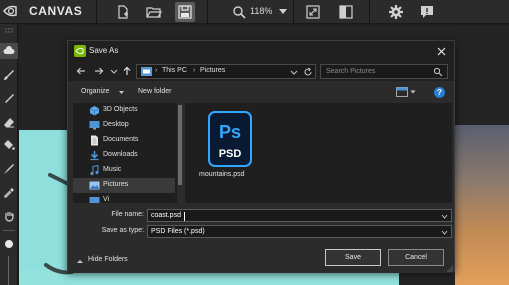 The height and width of the screenshot is (285, 509). What do you see at coordinates (106, 199) in the screenshot?
I see `tree-item-label: Vi` at bounding box center [106, 199].